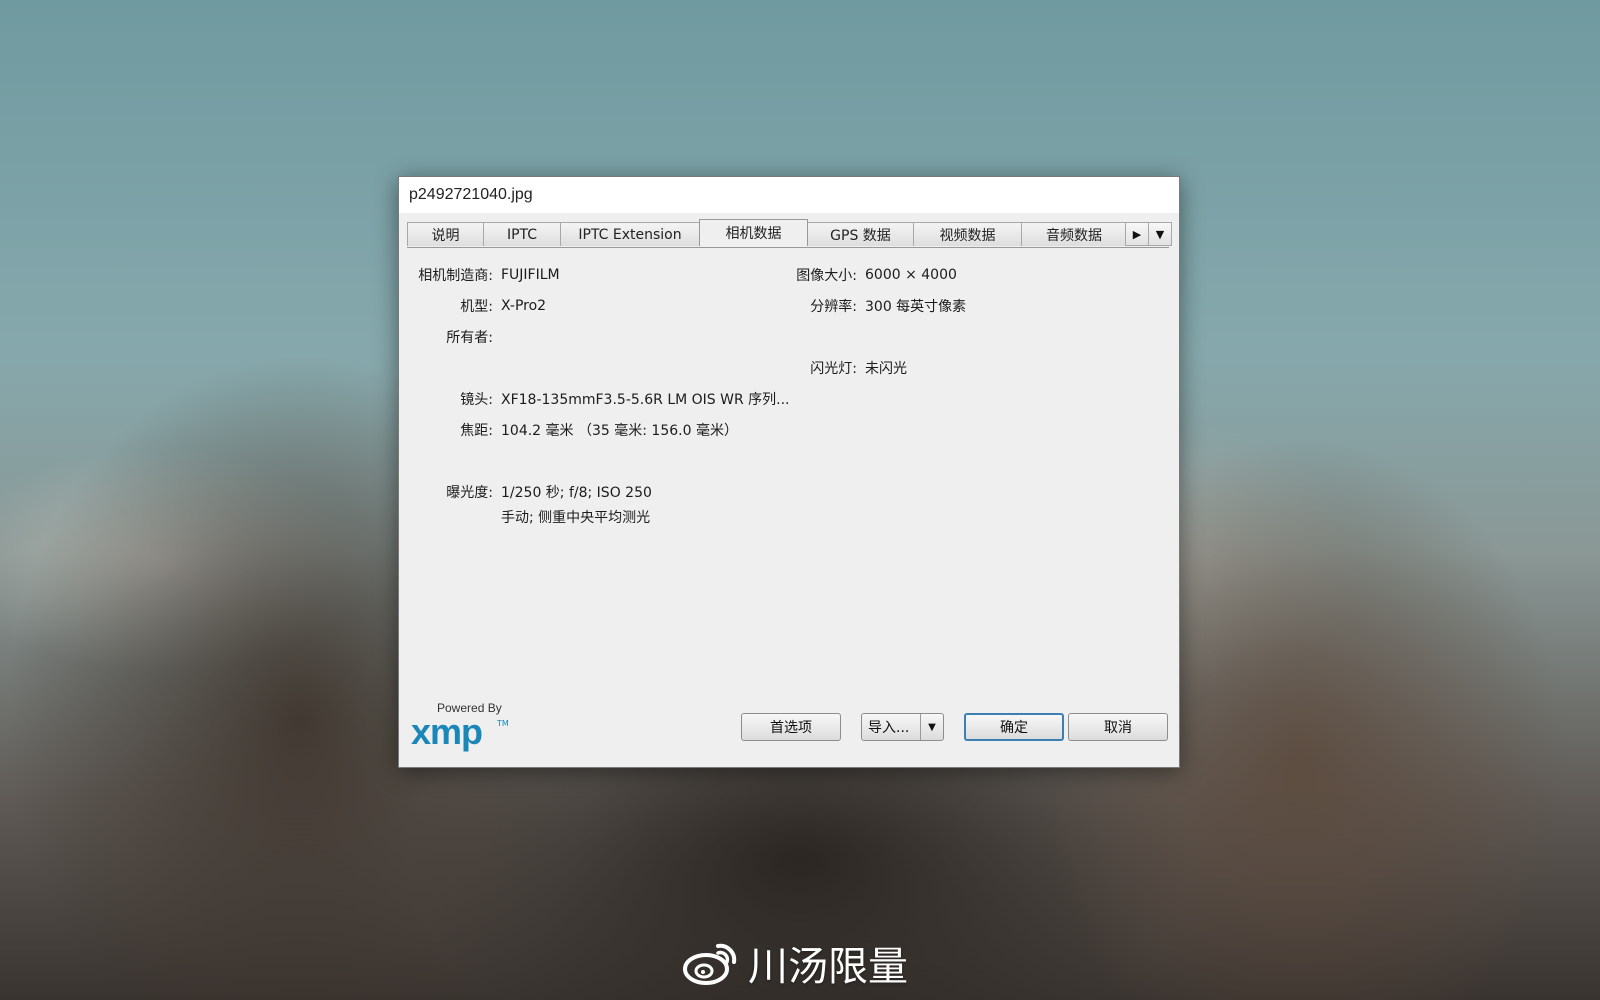  Describe the element at coordinates (1014, 727) in the screenshot. I see `ok-button: 确定` at that location.